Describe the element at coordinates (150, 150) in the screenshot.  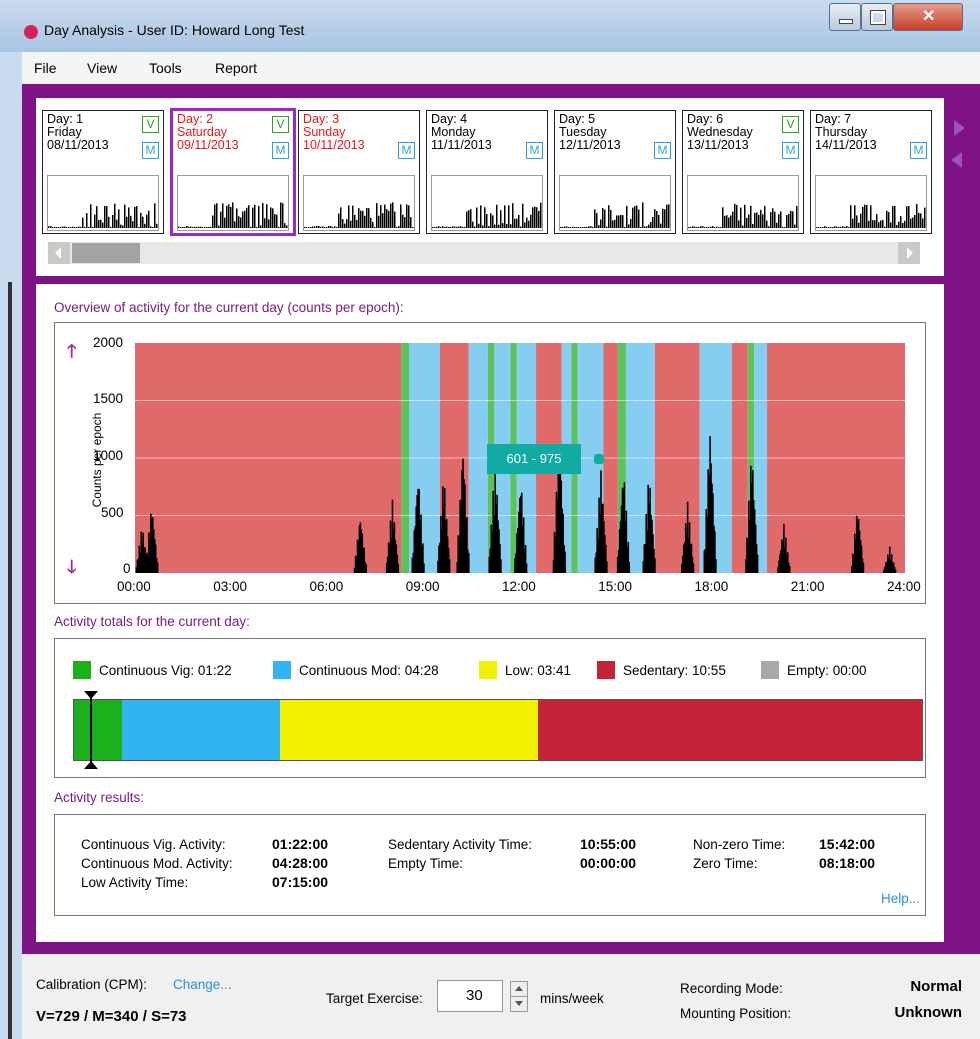
I see `m-badge: M` at that location.